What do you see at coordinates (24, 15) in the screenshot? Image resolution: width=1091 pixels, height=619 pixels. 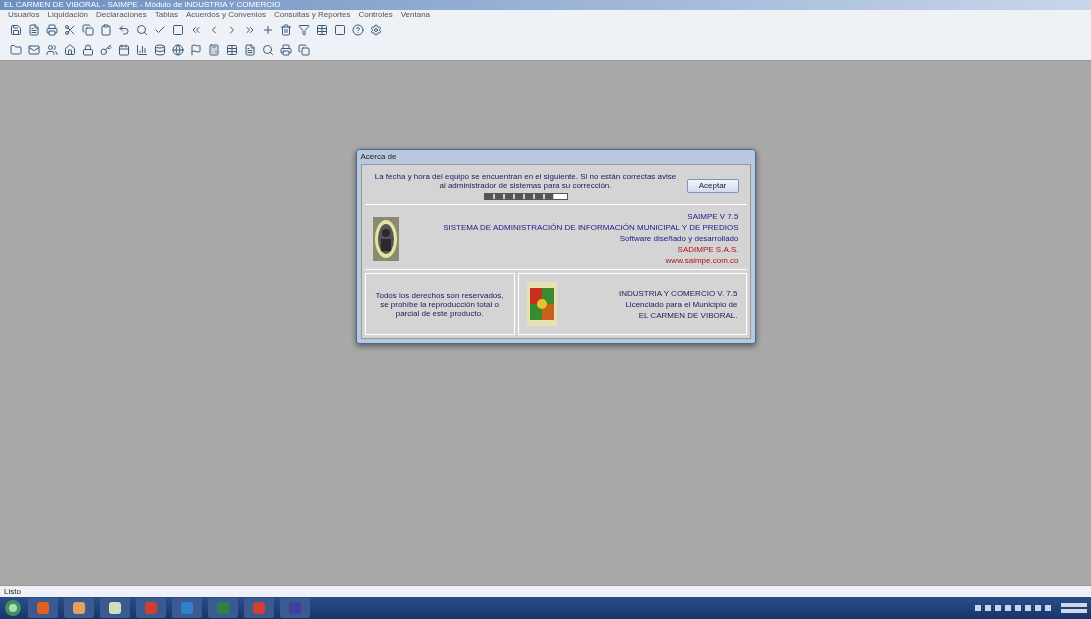 I see `menu-item: Usuarios` at bounding box center [24, 15].